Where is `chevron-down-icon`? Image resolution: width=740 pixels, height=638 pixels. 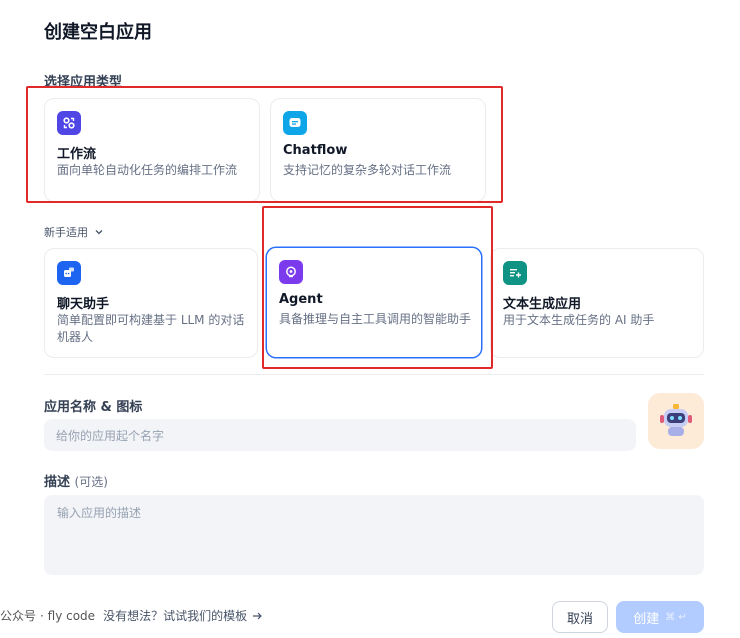 chevron-down-icon is located at coordinates (99, 232).